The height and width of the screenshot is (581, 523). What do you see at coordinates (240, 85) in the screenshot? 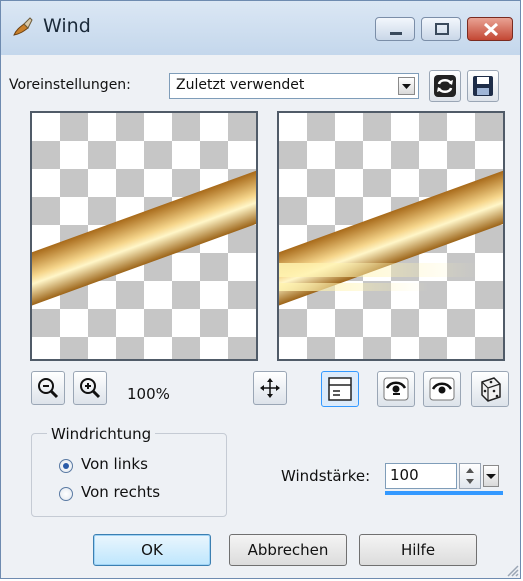
I see `presets-selected-value: Zuletzt verwendet` at bounding box center [240, 85].